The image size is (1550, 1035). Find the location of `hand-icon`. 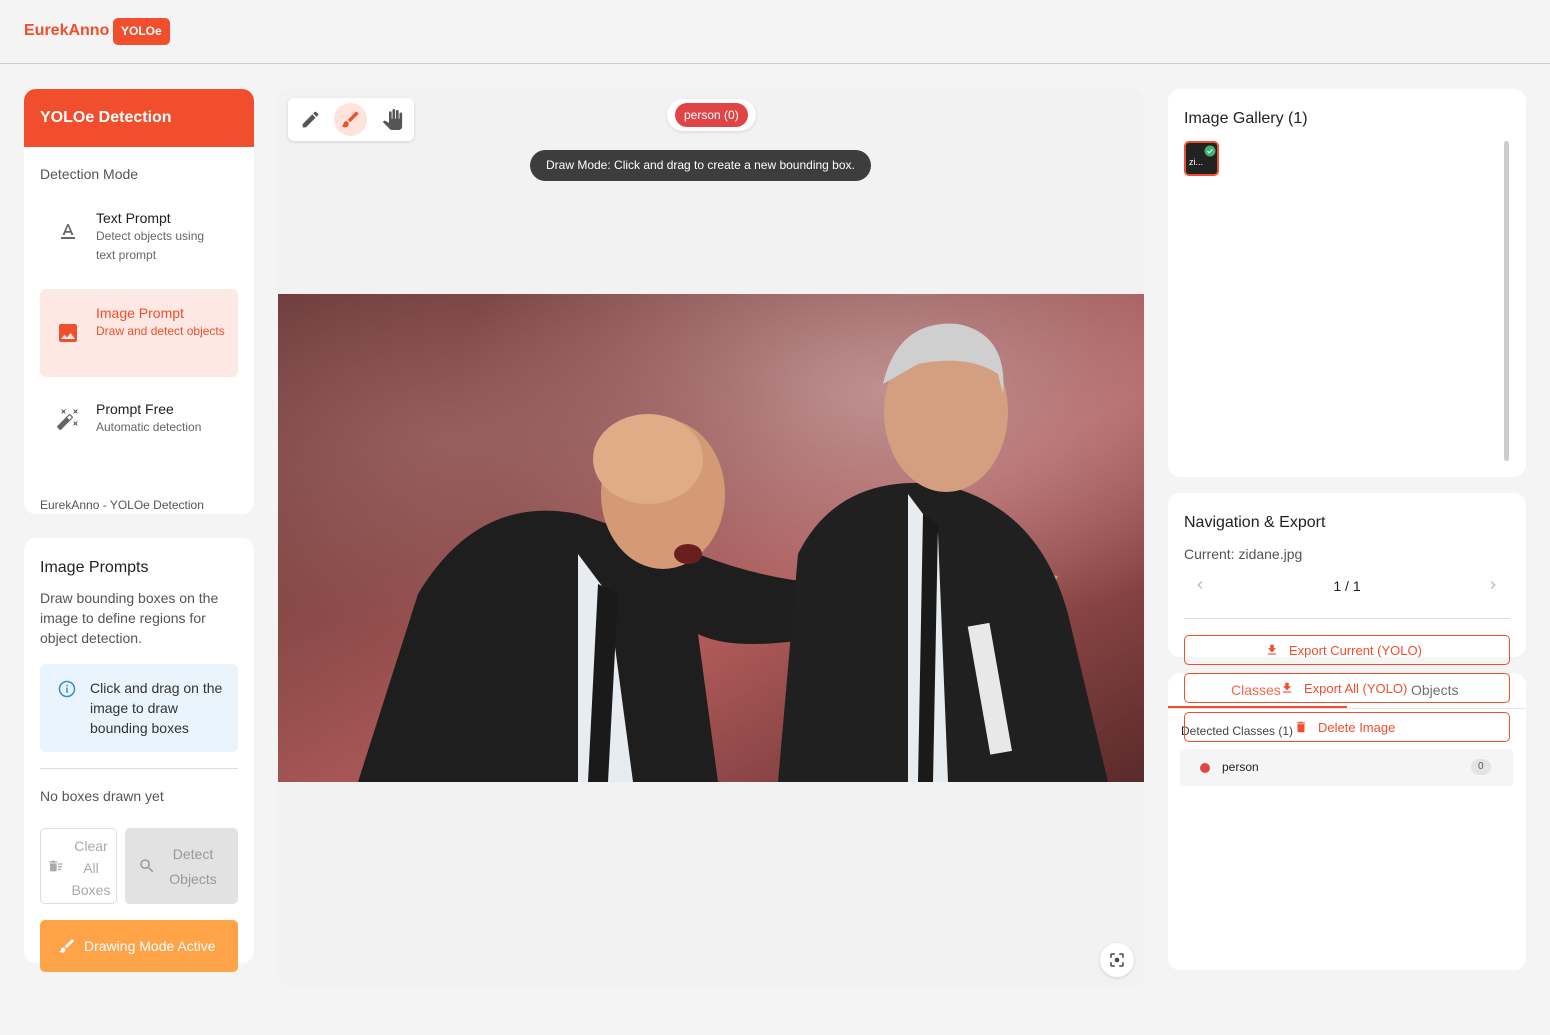

hand-icon is located at coordinates (392, 119).